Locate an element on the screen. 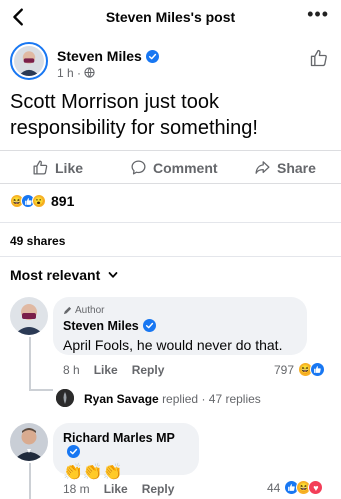  post-time: 1 h is located at coordinates (65, 73).